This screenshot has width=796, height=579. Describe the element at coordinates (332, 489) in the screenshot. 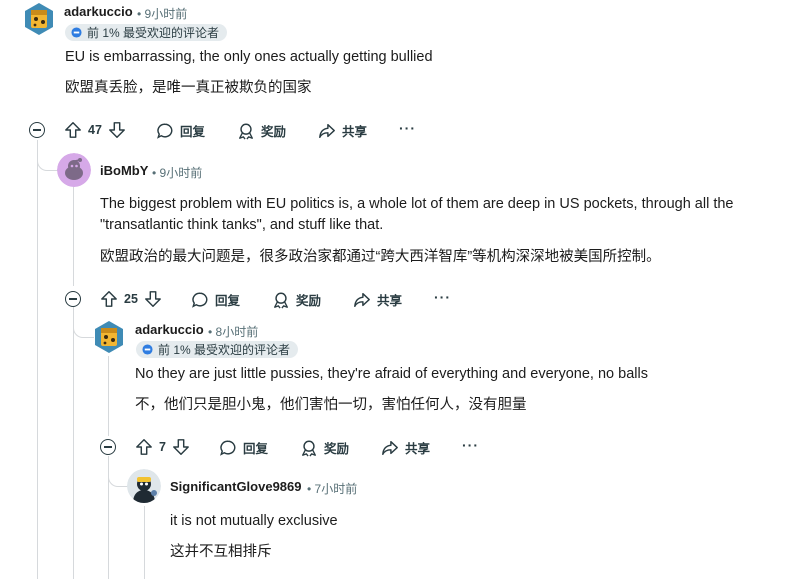

I see `timestamp: • 7小时前` at that location.